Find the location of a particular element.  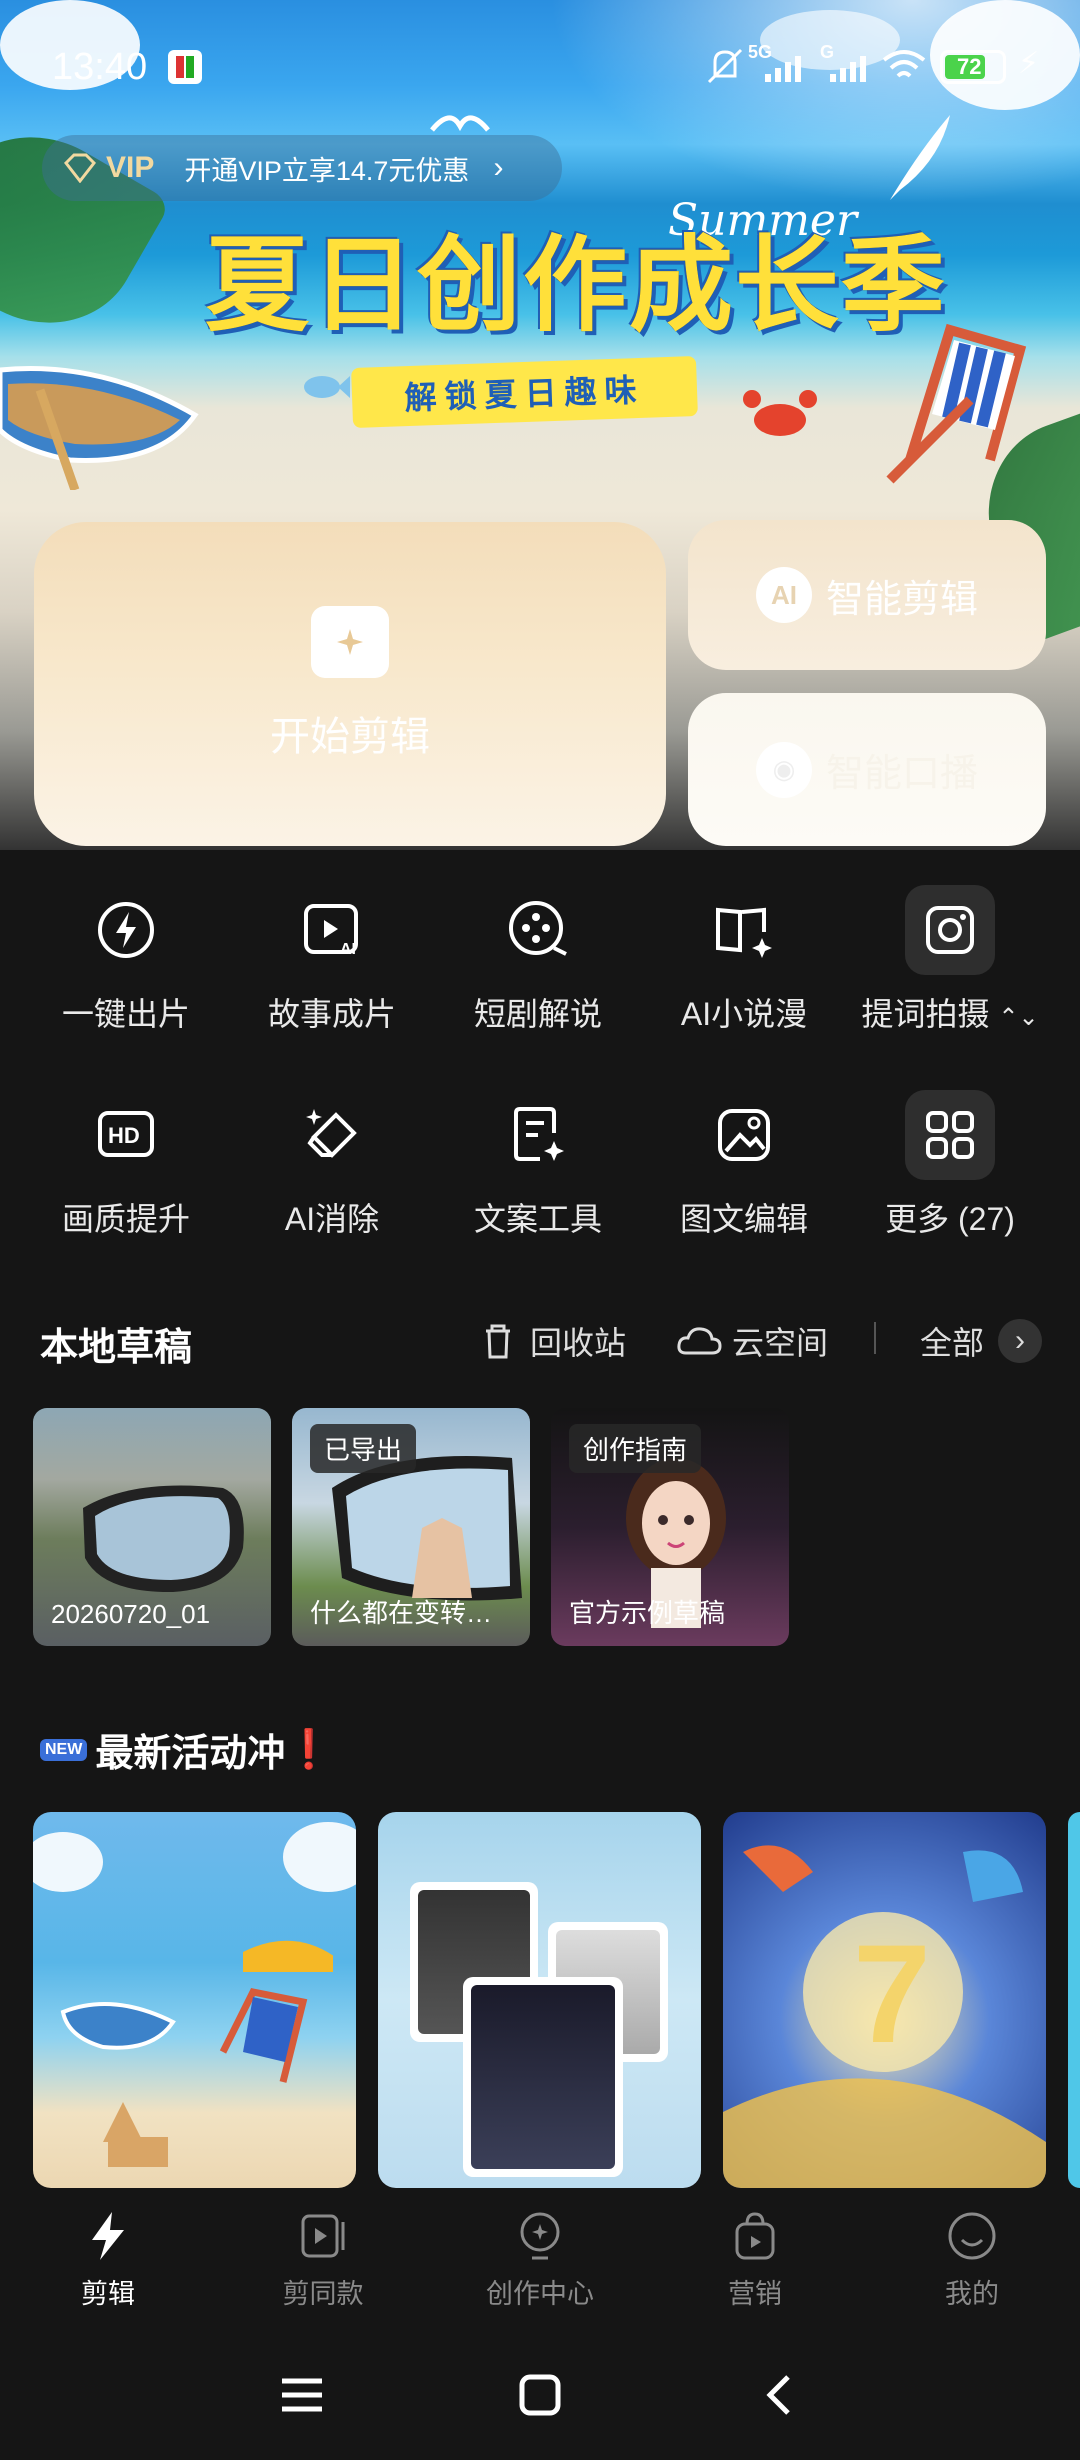

tool-drama: 短剧解说 is located at coordinates (538, 960).